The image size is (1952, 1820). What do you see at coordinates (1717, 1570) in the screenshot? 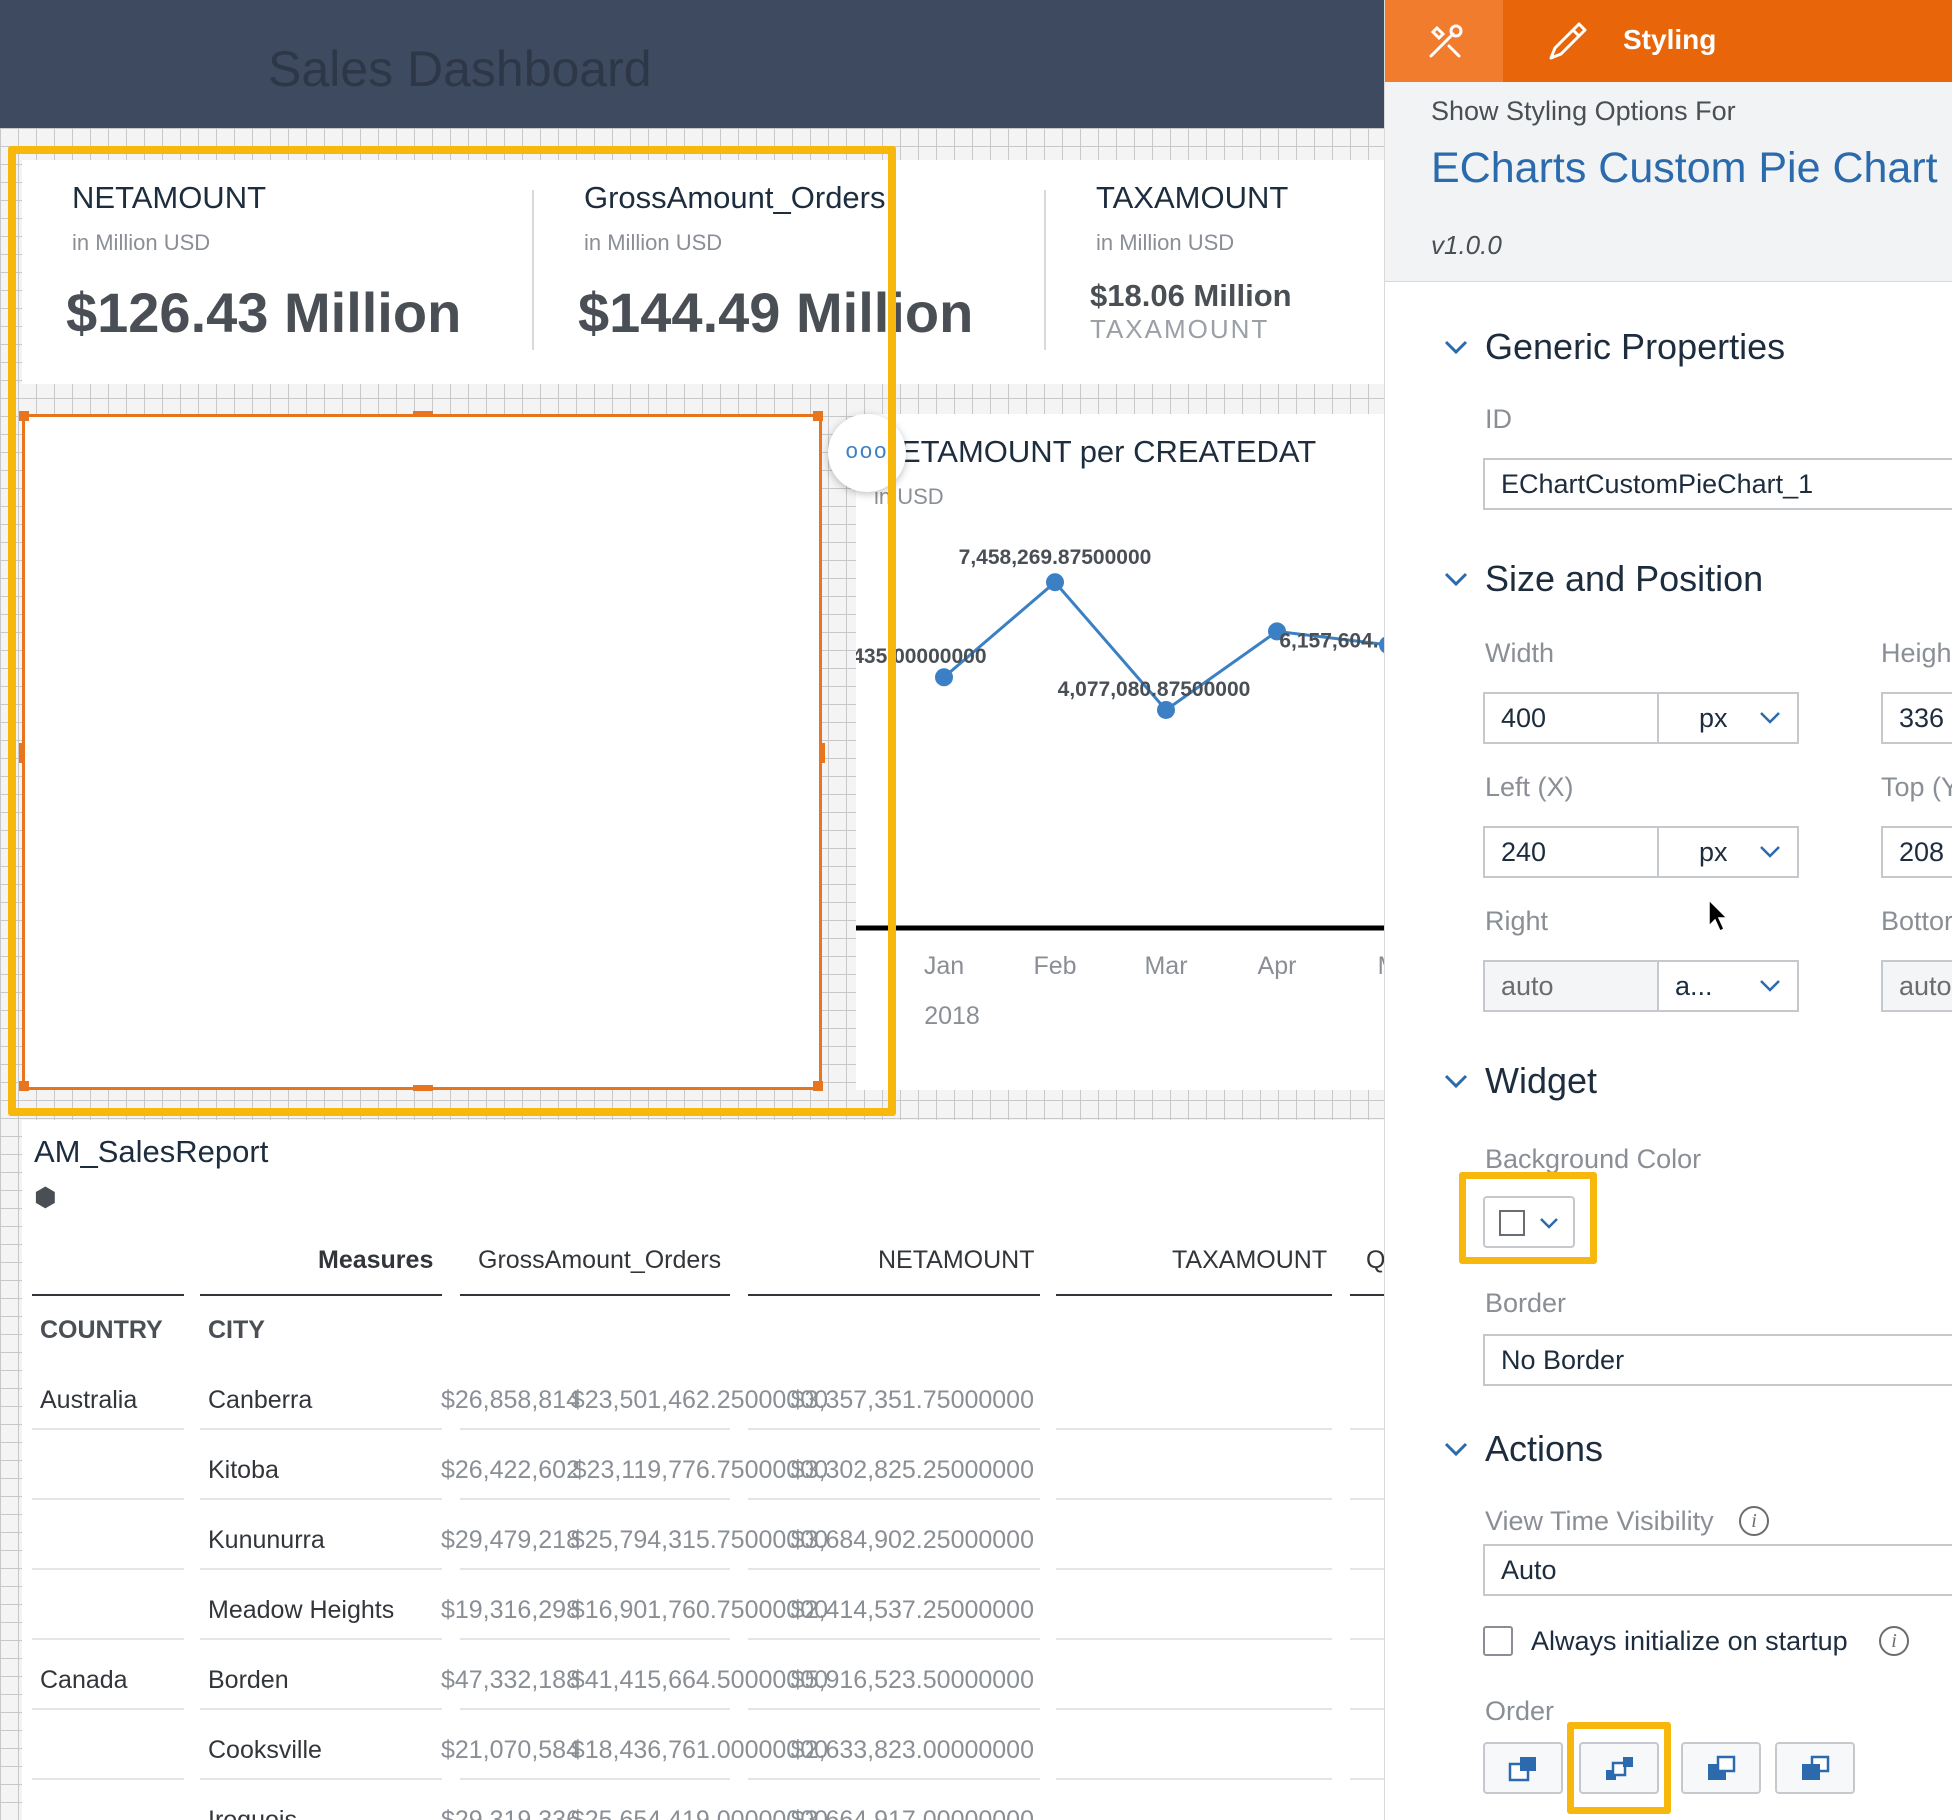
I see `view-time-visibility-select: Auto` at bounding box center [1717, 1570].